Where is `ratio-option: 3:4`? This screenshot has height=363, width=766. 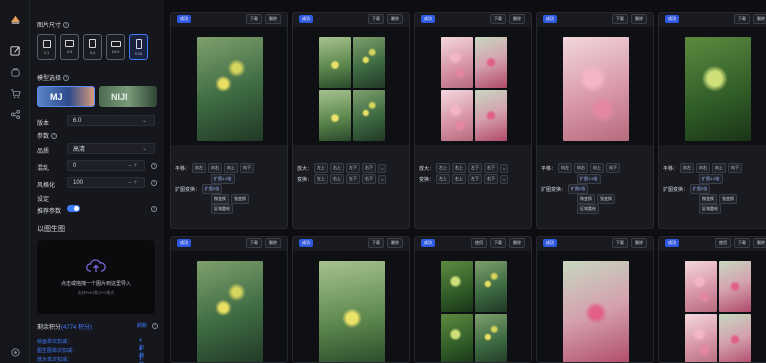
ratio-option: 3:4 is located at coordinates (92, 47).